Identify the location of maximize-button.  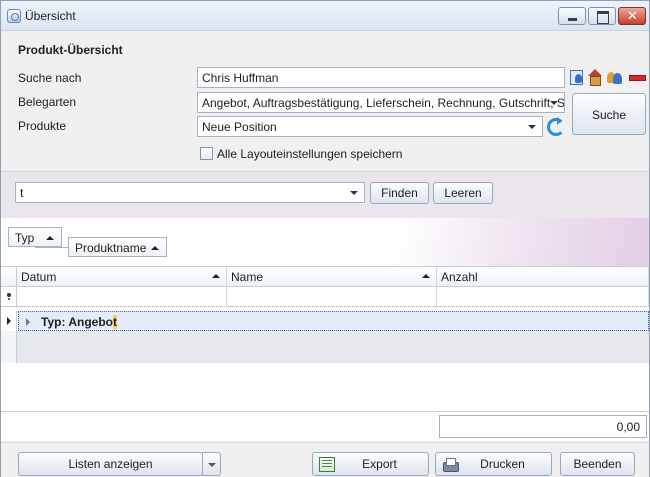
(602, 16).